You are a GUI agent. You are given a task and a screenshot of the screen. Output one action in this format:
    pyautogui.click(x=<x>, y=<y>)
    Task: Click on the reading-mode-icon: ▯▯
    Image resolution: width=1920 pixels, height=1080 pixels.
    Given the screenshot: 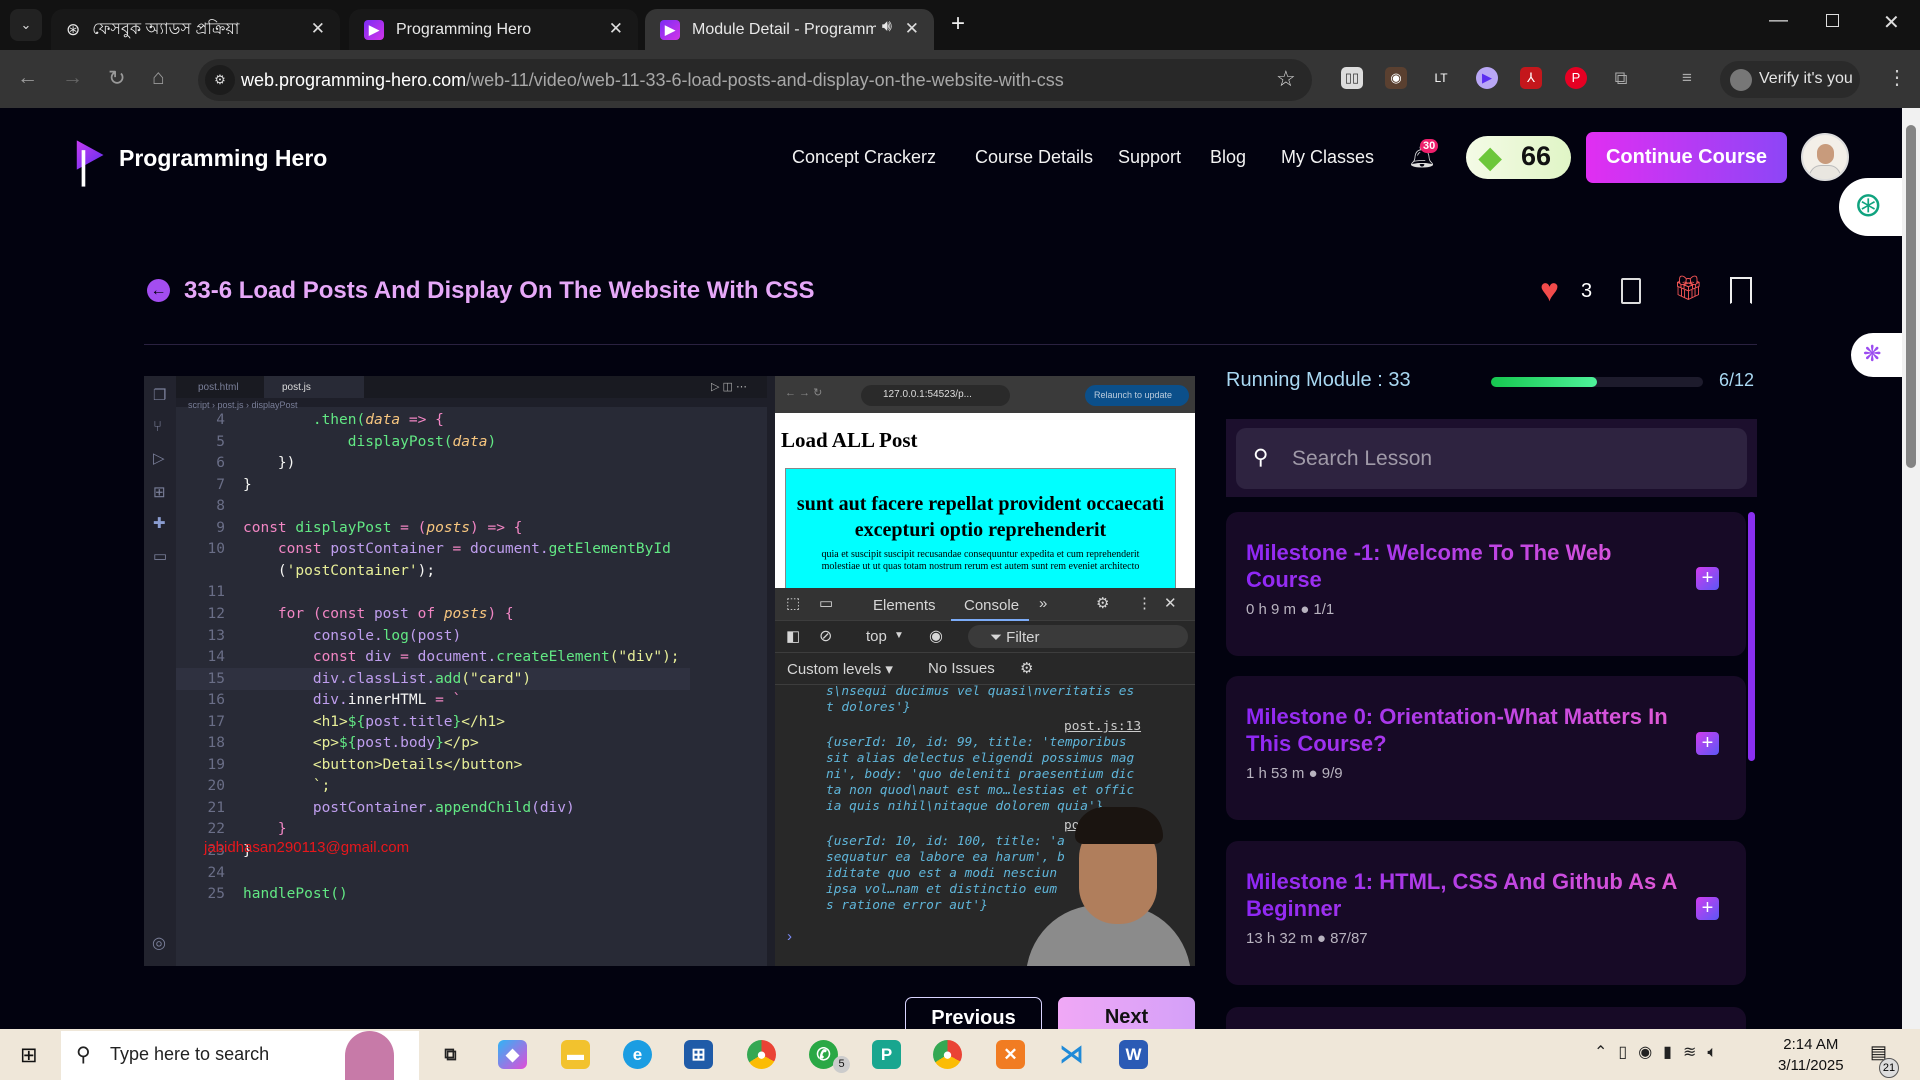 What is the action you would take?
    pyautogui.click(x=1352, y=78)
    